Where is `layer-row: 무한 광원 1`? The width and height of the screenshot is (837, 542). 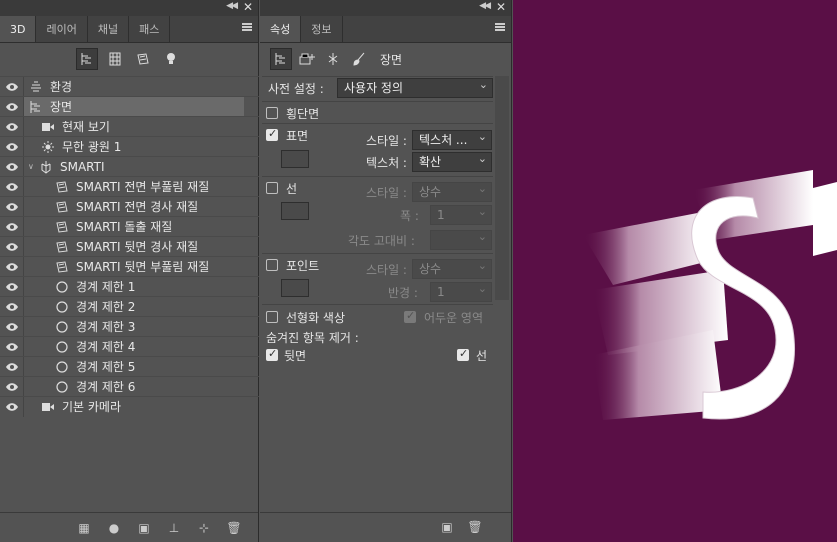
layer-row: 무한 광원 1 is located at coordinates (129, 146).